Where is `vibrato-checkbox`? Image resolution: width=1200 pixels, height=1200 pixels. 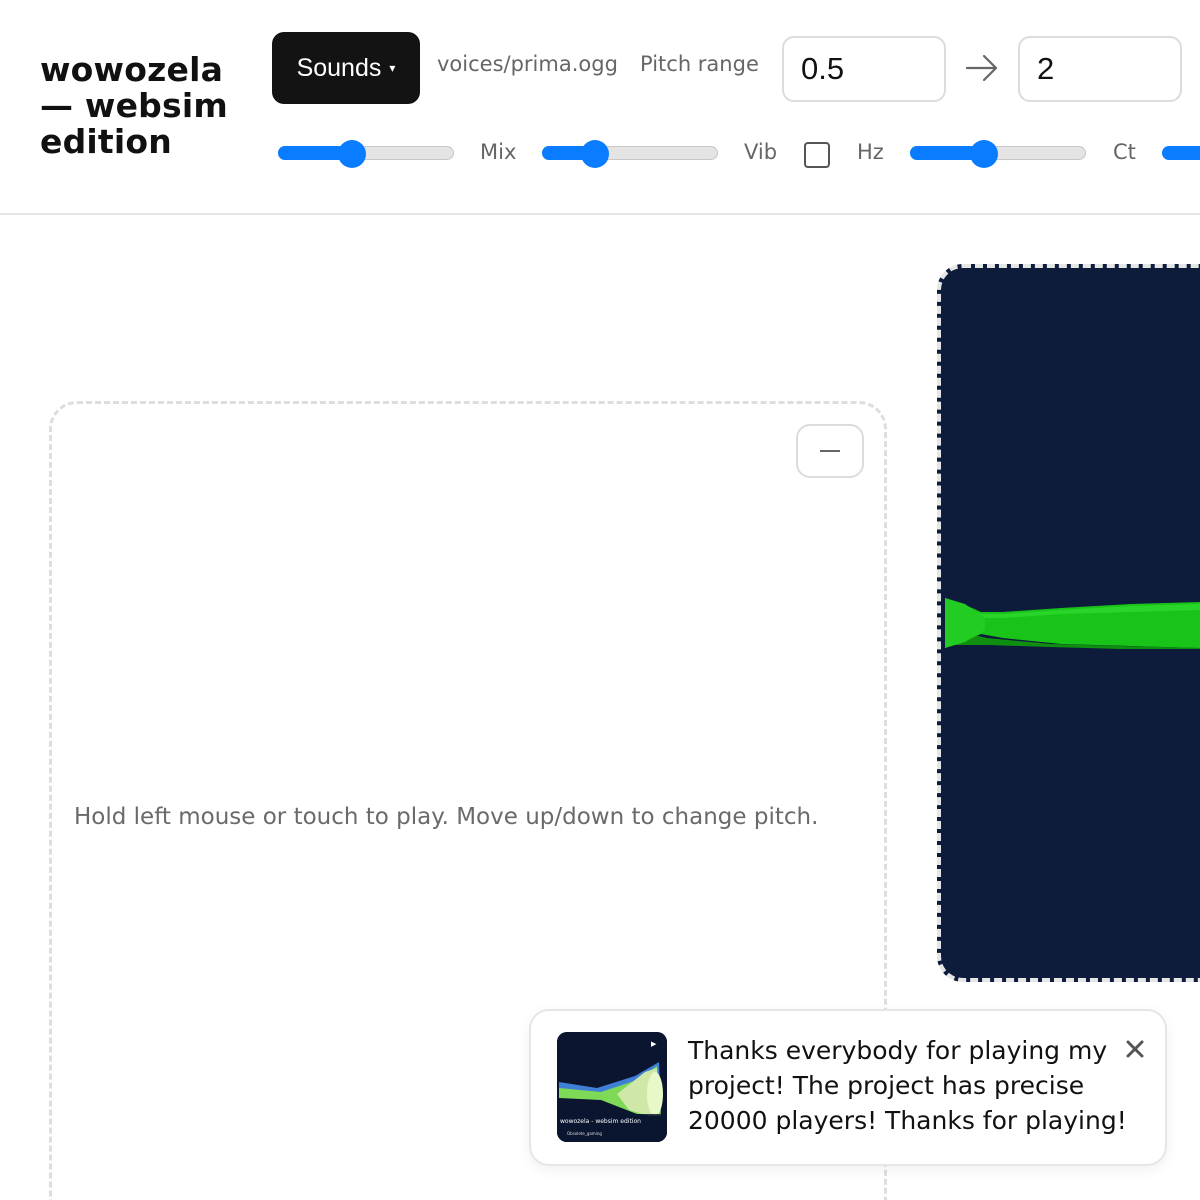
vibrato-checkbox is located at coordinates (817, 155).